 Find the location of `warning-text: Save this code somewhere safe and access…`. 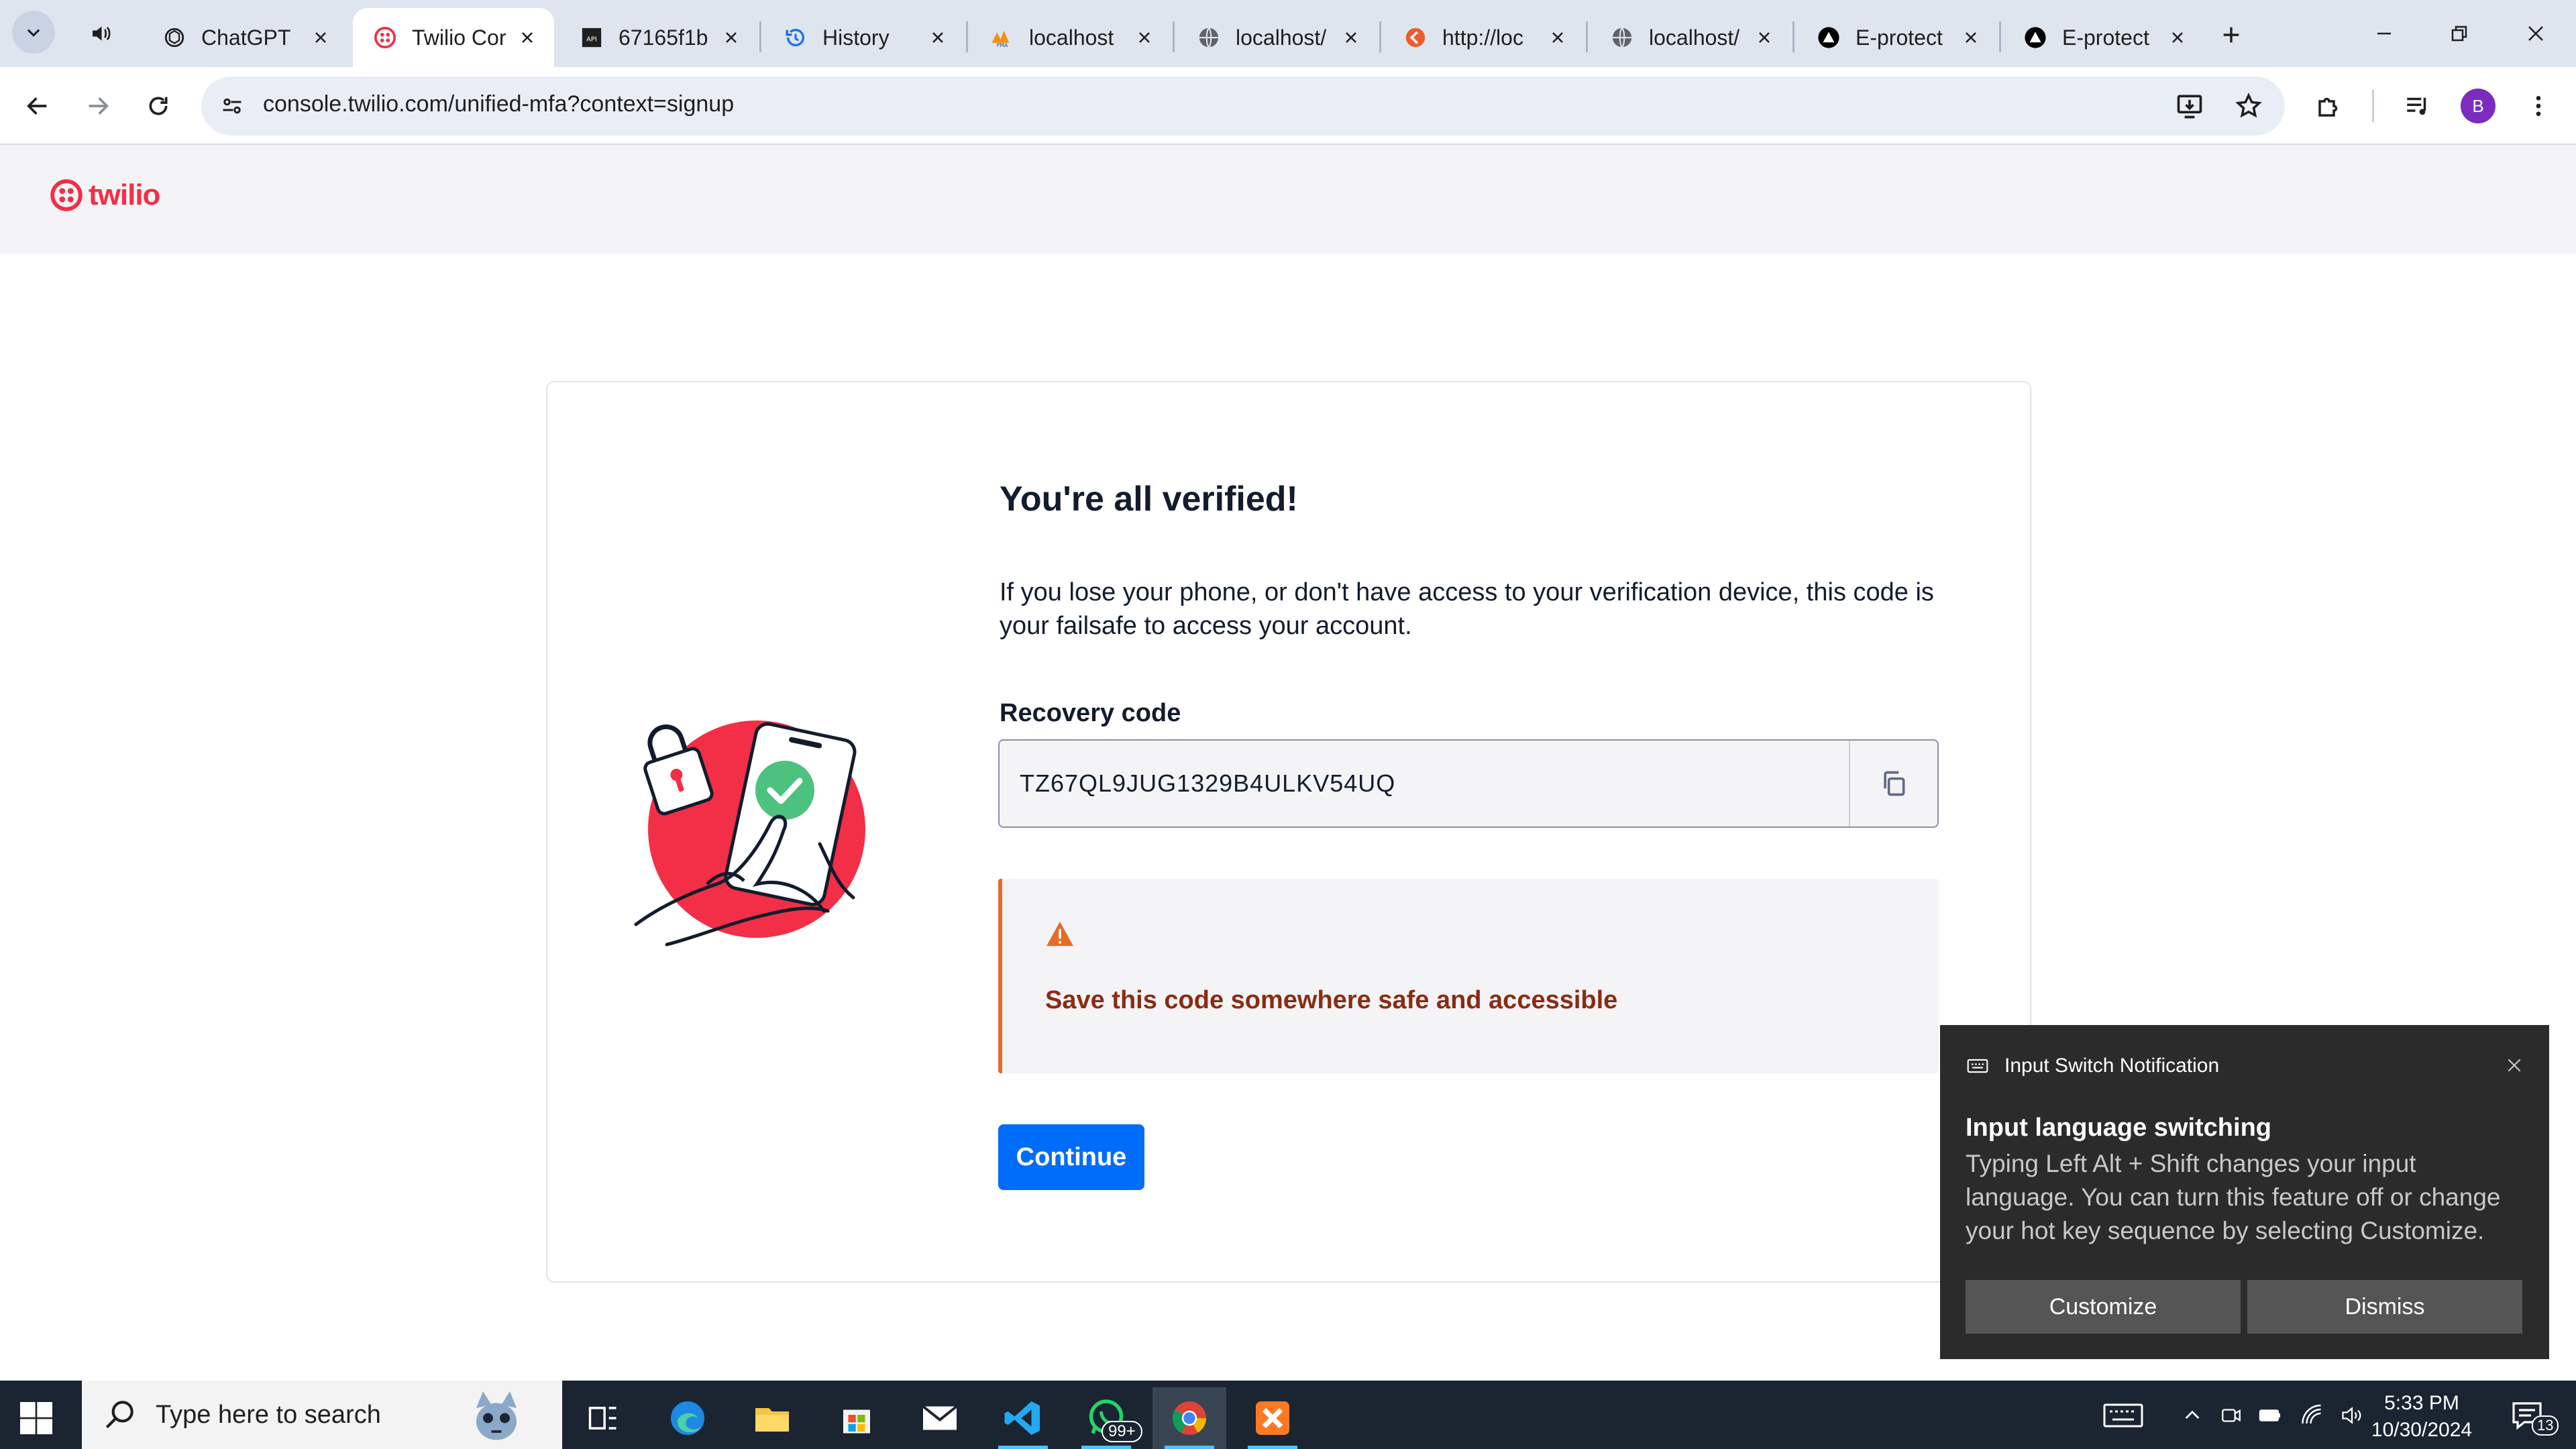

warning-text: Save this code somewhere safe and access… is located at coordinates (1331, 1000).